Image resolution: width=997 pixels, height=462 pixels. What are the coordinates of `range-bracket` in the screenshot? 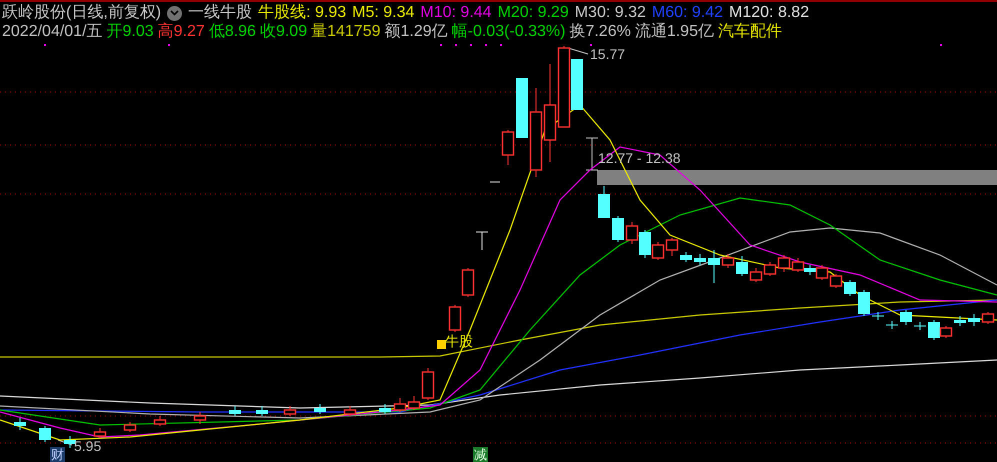 It's located at (592, 154).